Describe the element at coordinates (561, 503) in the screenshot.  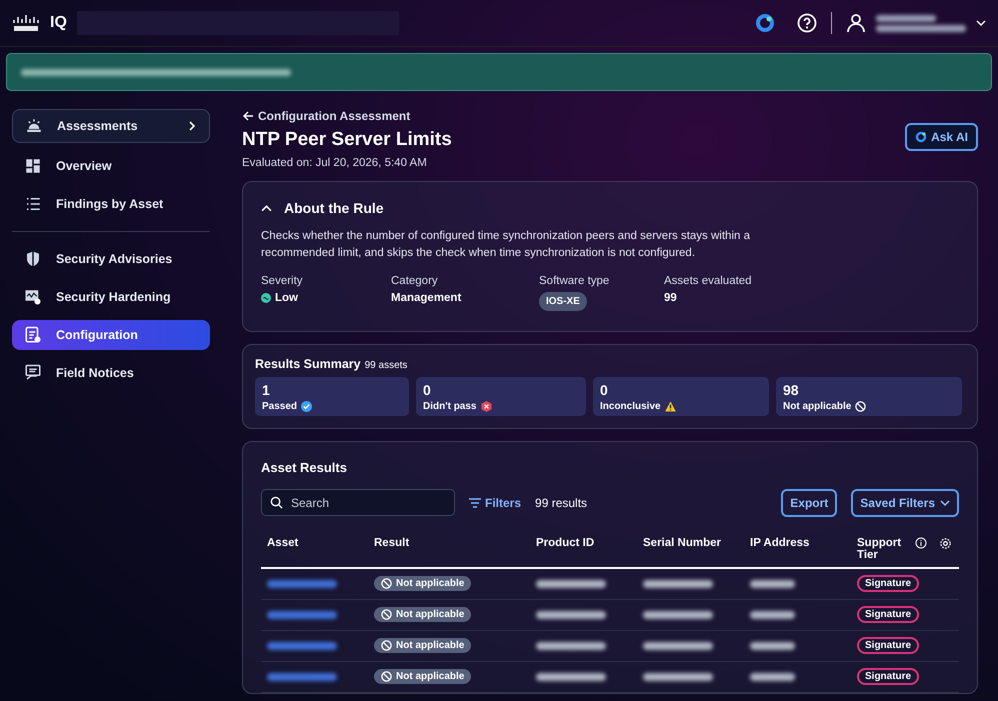
I see `result-count: 99 results` at that location.